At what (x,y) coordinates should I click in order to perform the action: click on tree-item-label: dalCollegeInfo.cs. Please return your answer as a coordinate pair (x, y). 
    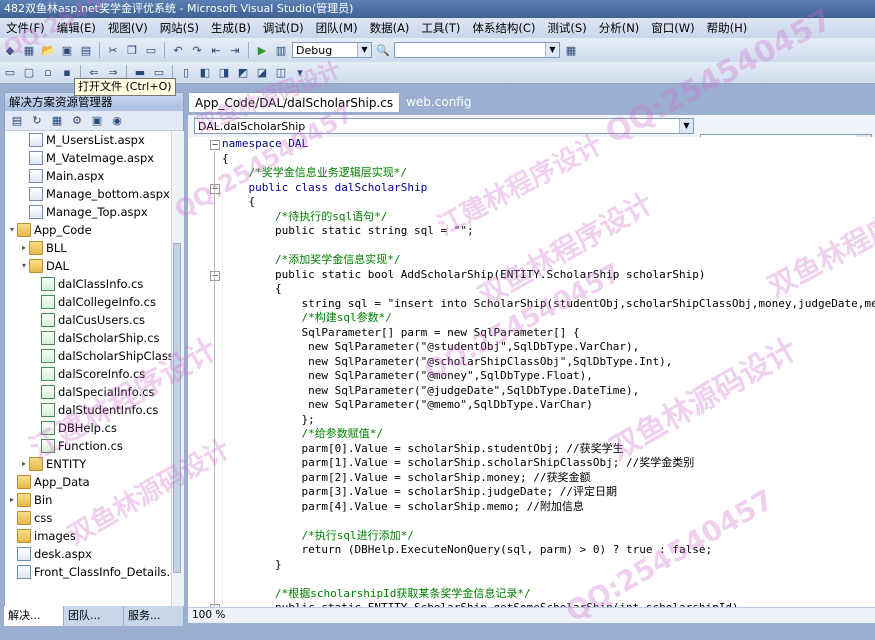
    Looking at the image, I should click on (107, 302).